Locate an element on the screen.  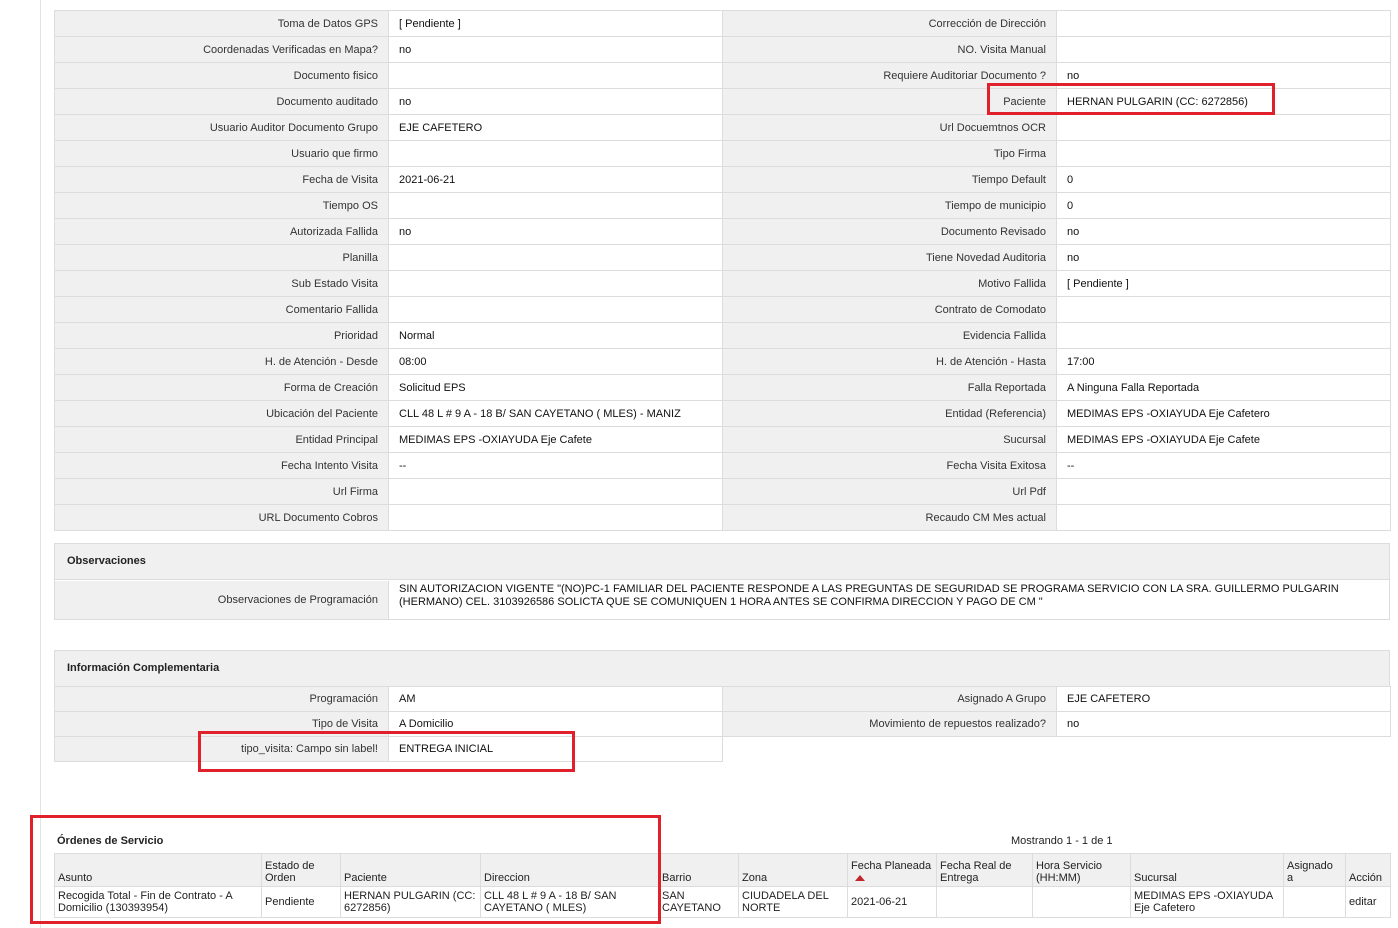
field-label: Falla Reportada is located at coordinates (889, 387).